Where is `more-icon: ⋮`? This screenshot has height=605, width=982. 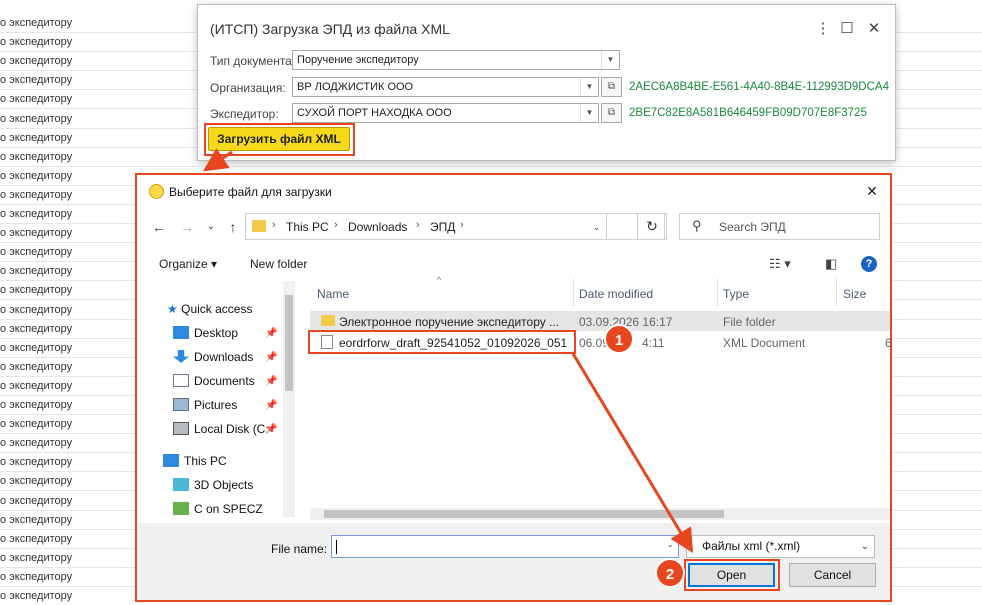 more-icon: ⋮ is located at coordinates (823, 29).